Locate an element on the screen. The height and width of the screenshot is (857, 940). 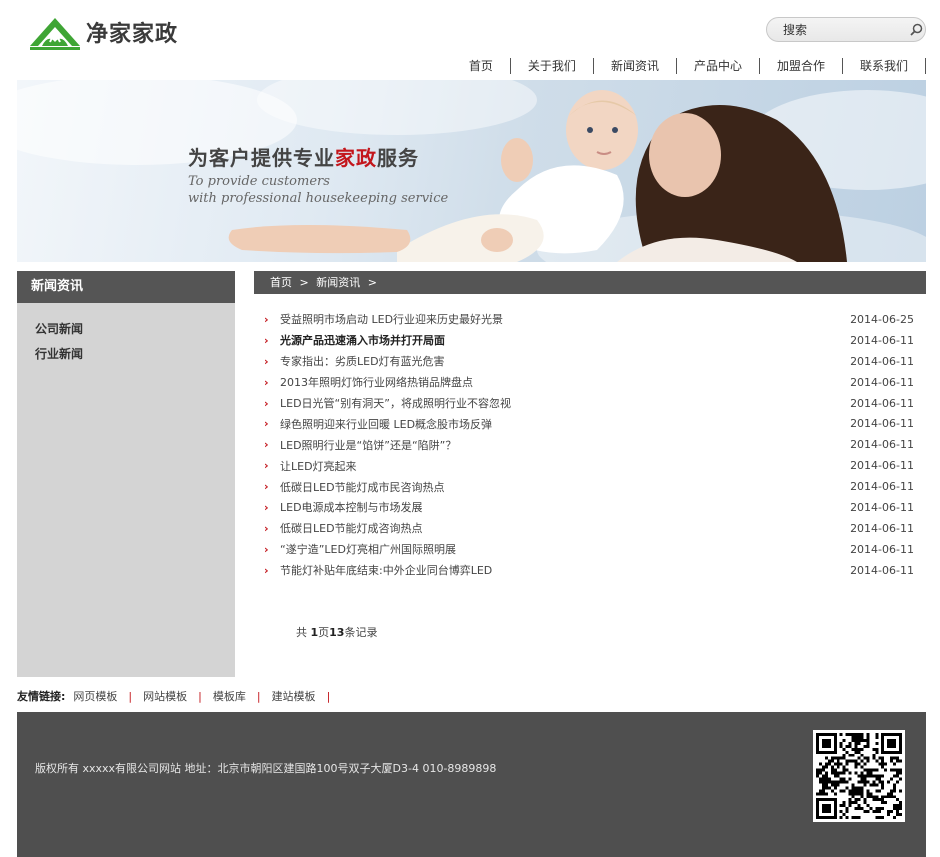
left-sidebar: 新闻资讯 公司新闻 行业新闻 is located at coordinates (126, 474).